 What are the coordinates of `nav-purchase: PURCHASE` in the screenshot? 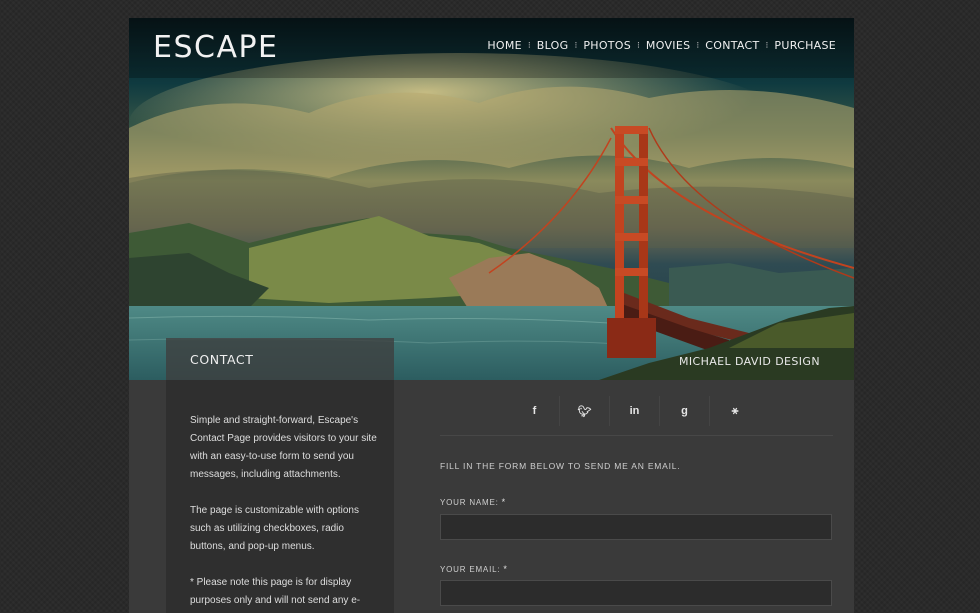 It's located at (805, 45).